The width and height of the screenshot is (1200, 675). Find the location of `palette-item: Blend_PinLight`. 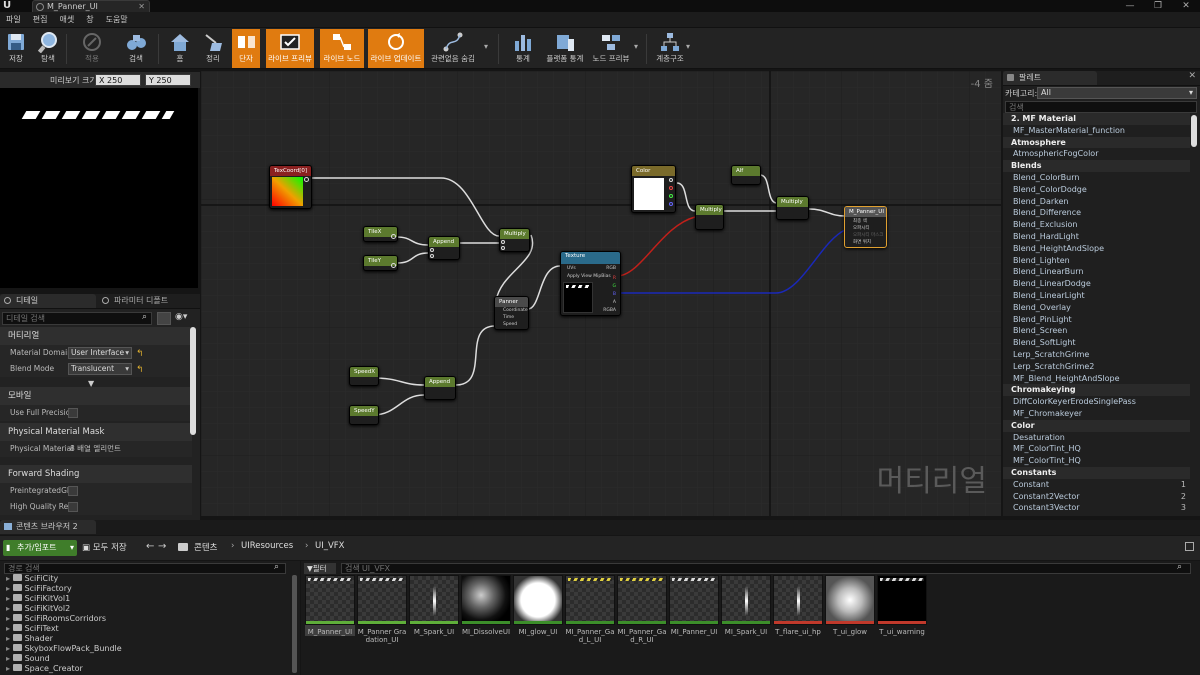

palette-item: Blend_PinLight is located at coordinates (1096, 320).